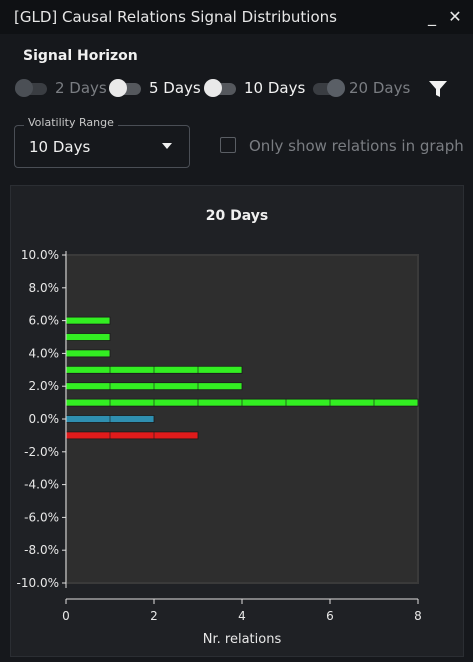 The height and width of the screenshot is (662, 473). What do you see at coordinates (438, 89) in the screenshot?
I see `funnel-icon` at bounding box center [438, 89].